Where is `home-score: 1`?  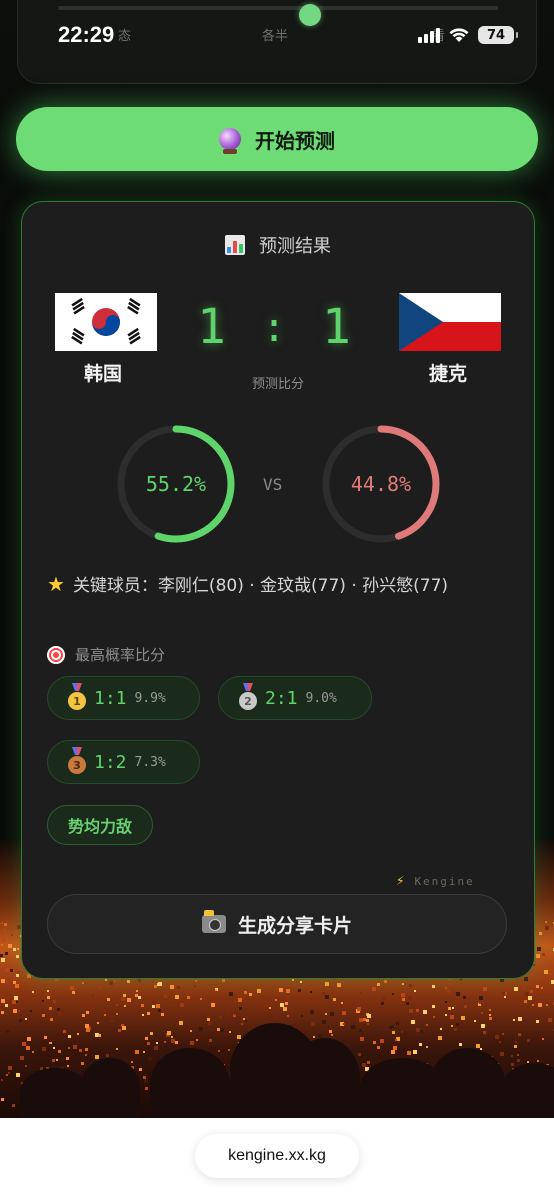
home-score: 1 is located at coordinates (211, 327).